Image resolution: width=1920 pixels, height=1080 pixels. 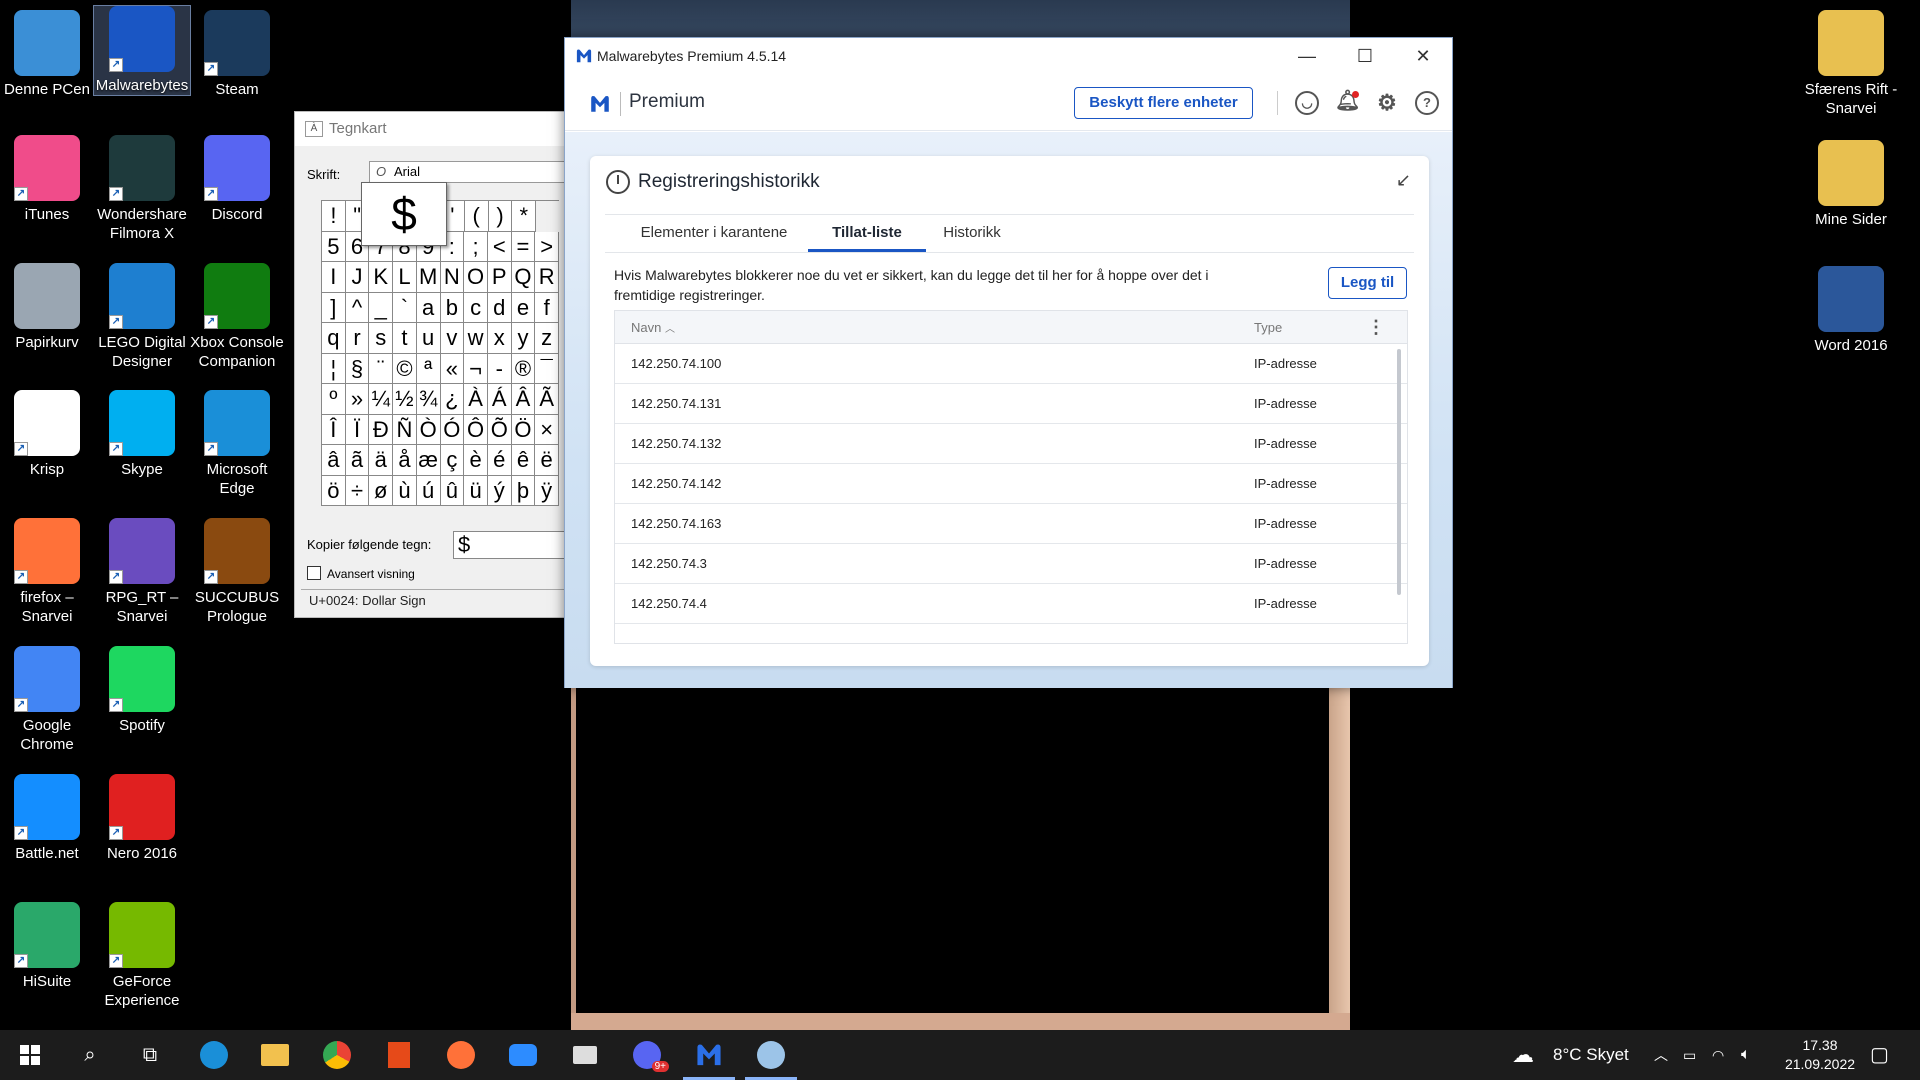 What do you see at coordinates (499, 338) in the screenshot?
I see `character-cell: x` at bounding box center [499, 338].